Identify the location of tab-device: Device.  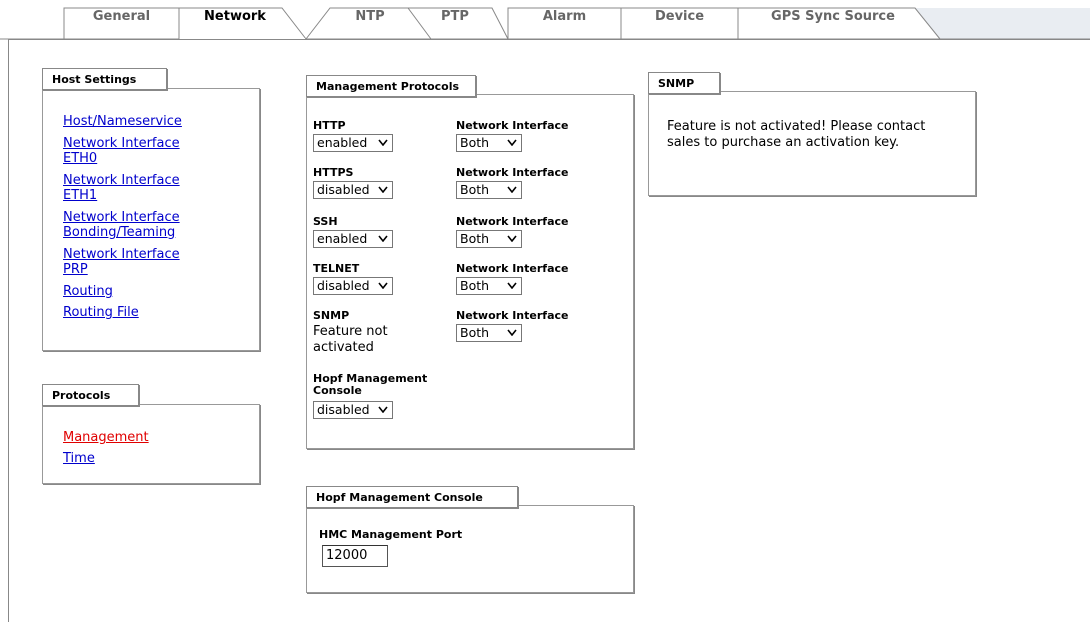
(679, 16).